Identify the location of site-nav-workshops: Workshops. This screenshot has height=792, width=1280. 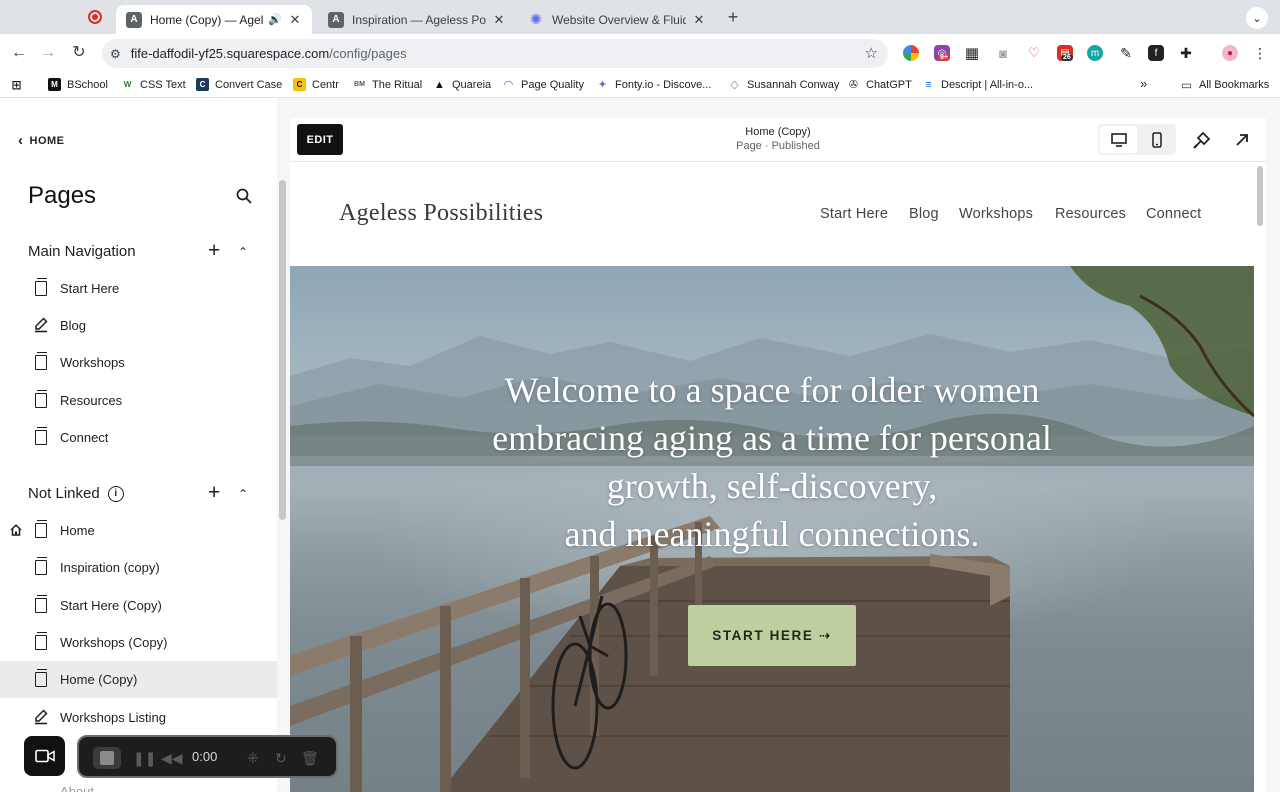
(996, 214).